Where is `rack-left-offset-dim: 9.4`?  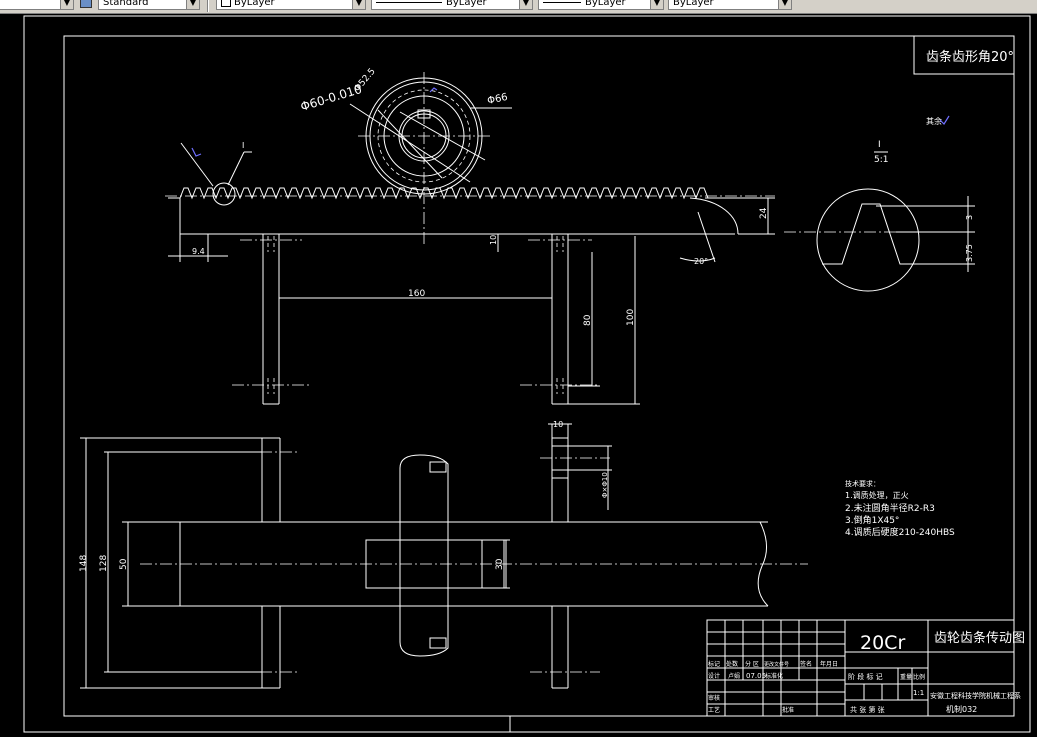 rack-left-offset-dim: 9.4 is located at coordinates (198, 251).